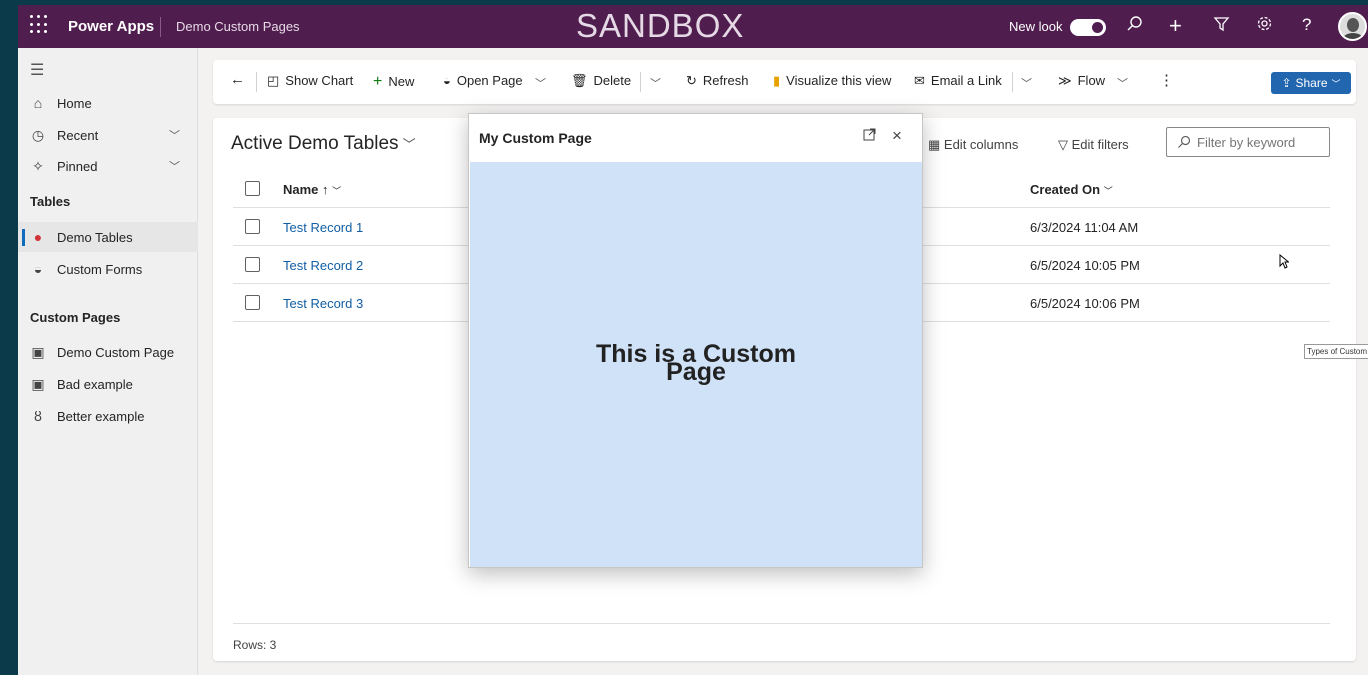  I want to click on share-button: ⇪ Share ﹀, so click(1311, 83).